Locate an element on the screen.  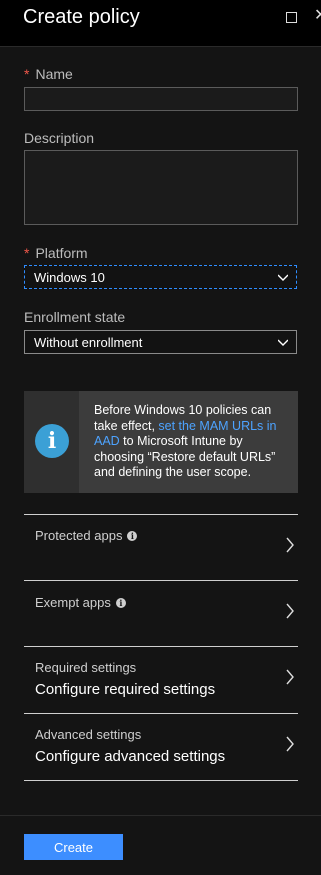
section-label: Protected apps i is located at coordinates (86, 535).